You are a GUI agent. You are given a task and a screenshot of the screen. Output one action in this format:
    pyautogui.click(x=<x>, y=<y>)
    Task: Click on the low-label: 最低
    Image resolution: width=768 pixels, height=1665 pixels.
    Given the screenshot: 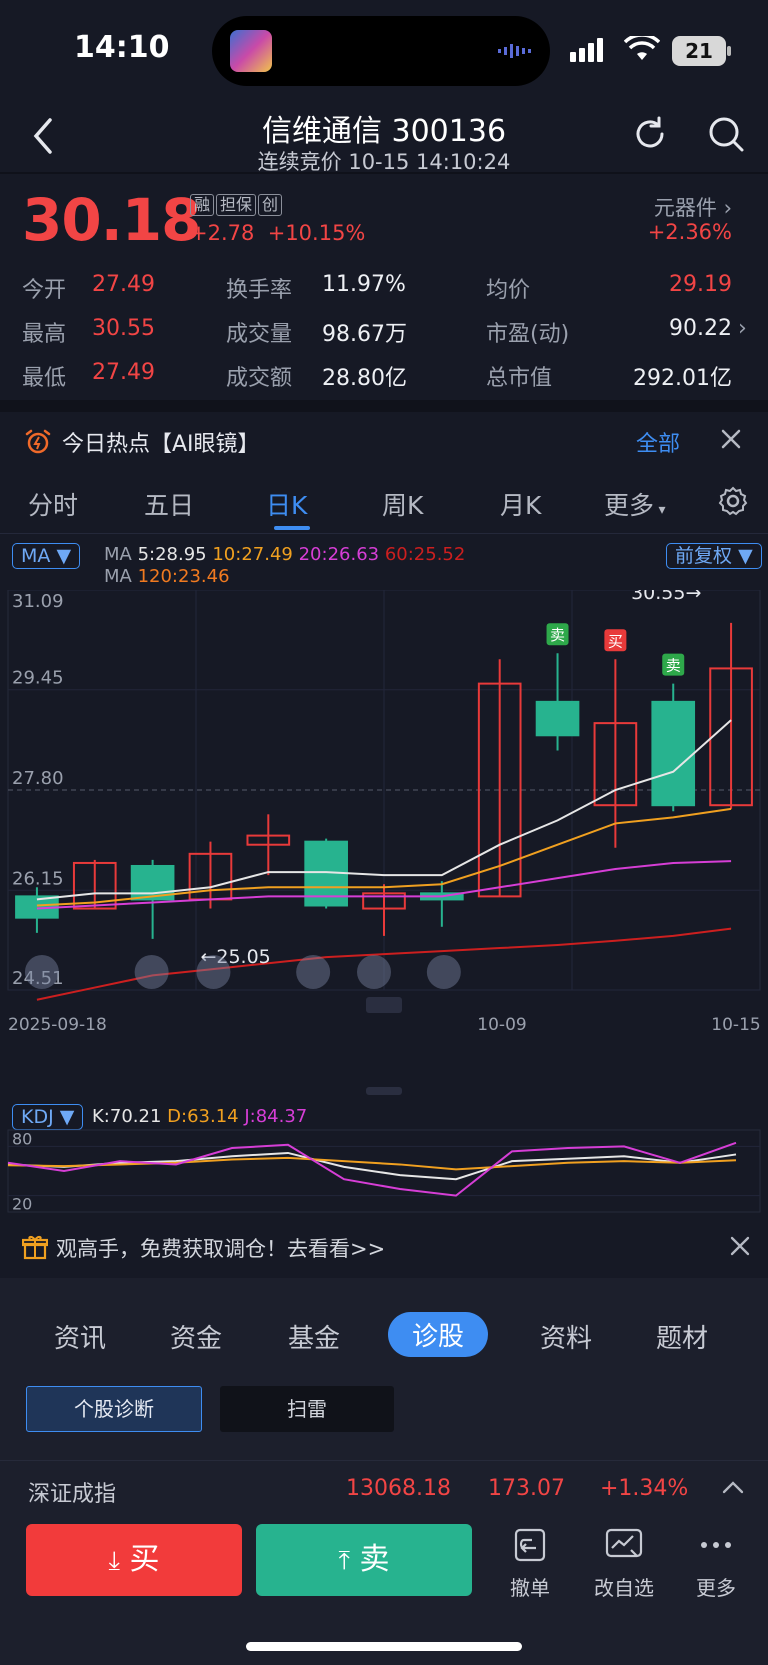 What is the action you would take?
    pyautogui.click(x=44, y=378)
    